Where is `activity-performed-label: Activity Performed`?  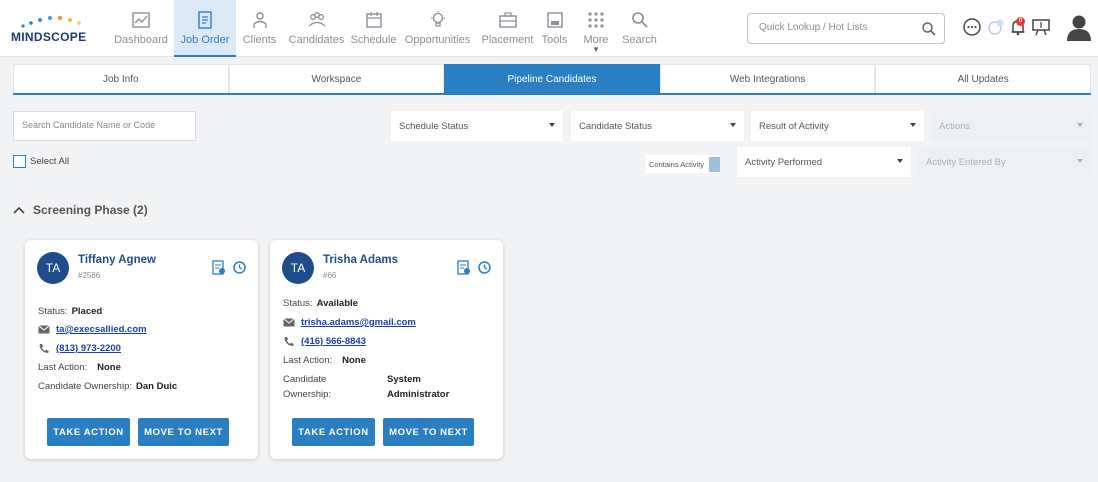 activity-performed-label: Activity Performed is located at coordinates (784, 162).